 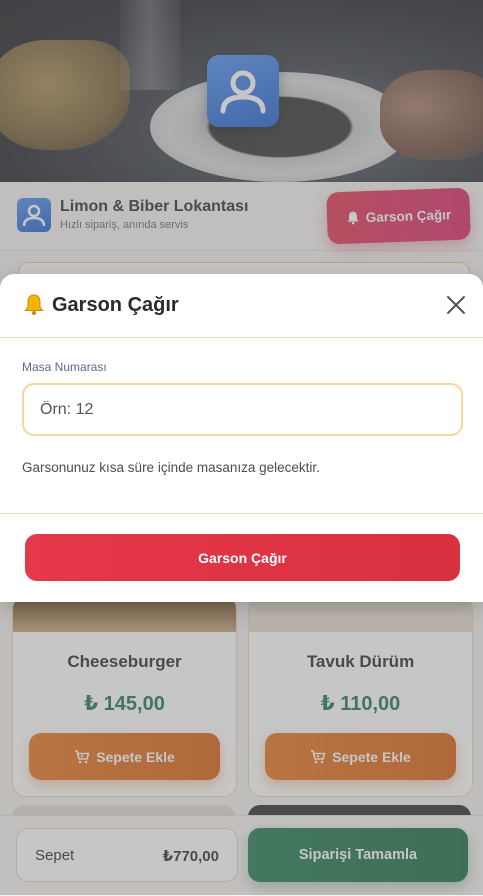 I want to click on table-number-label: Masa Numarası, so click(x=64, y=367).